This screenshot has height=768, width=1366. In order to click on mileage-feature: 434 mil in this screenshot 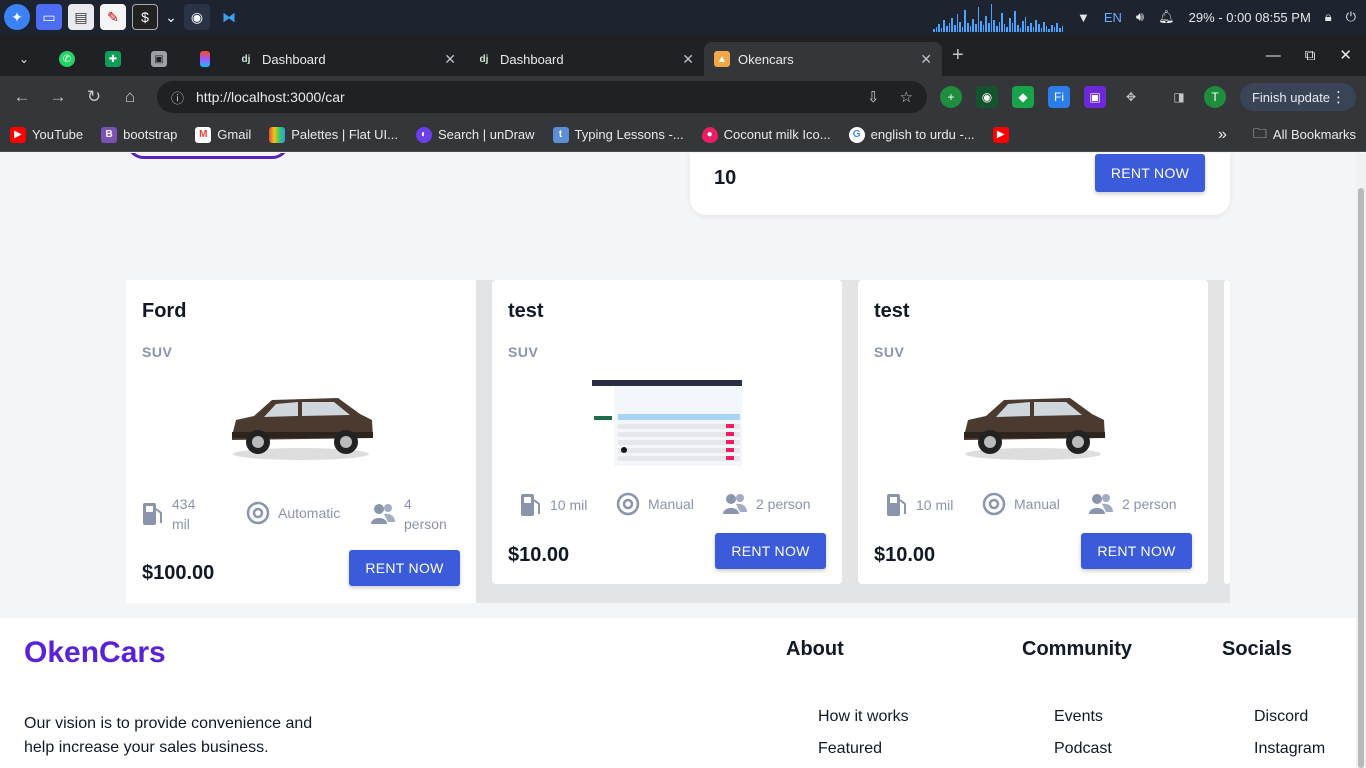, I will do `click(168, 514)`.